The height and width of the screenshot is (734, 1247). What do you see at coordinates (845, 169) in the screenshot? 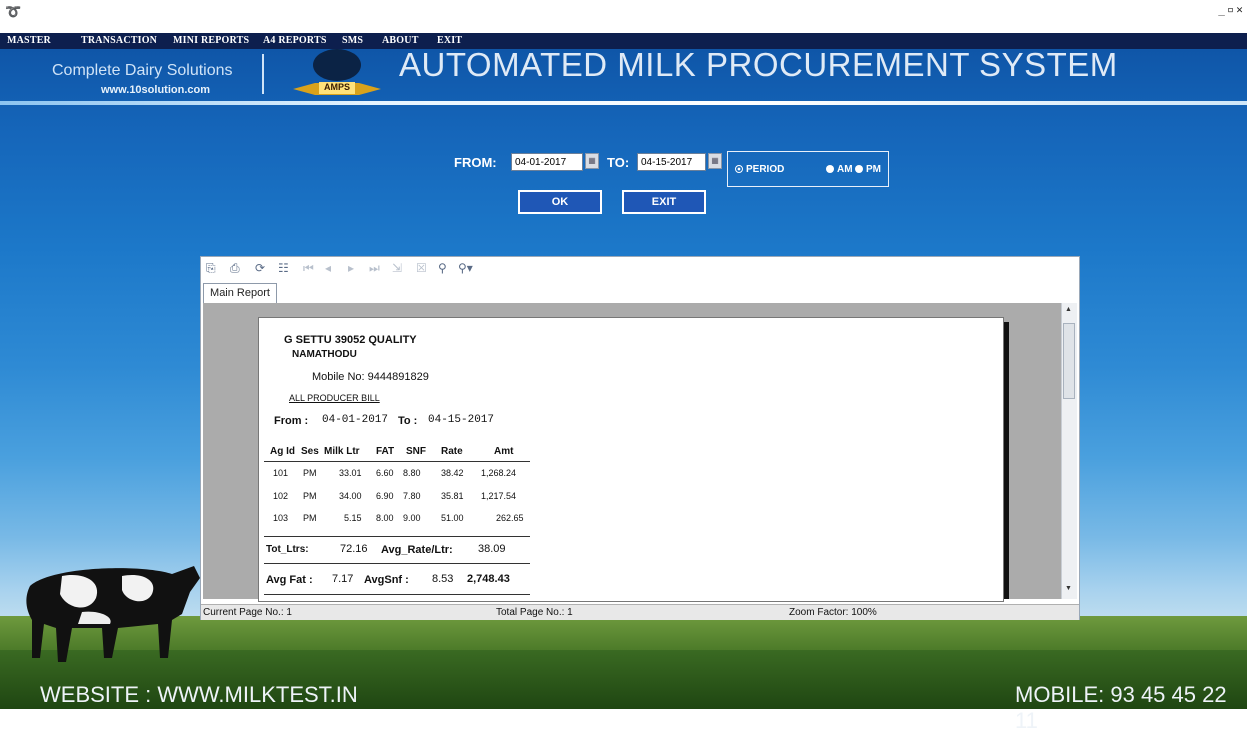
I see `radio-am-label: AM` at bounding box center [845, 169].